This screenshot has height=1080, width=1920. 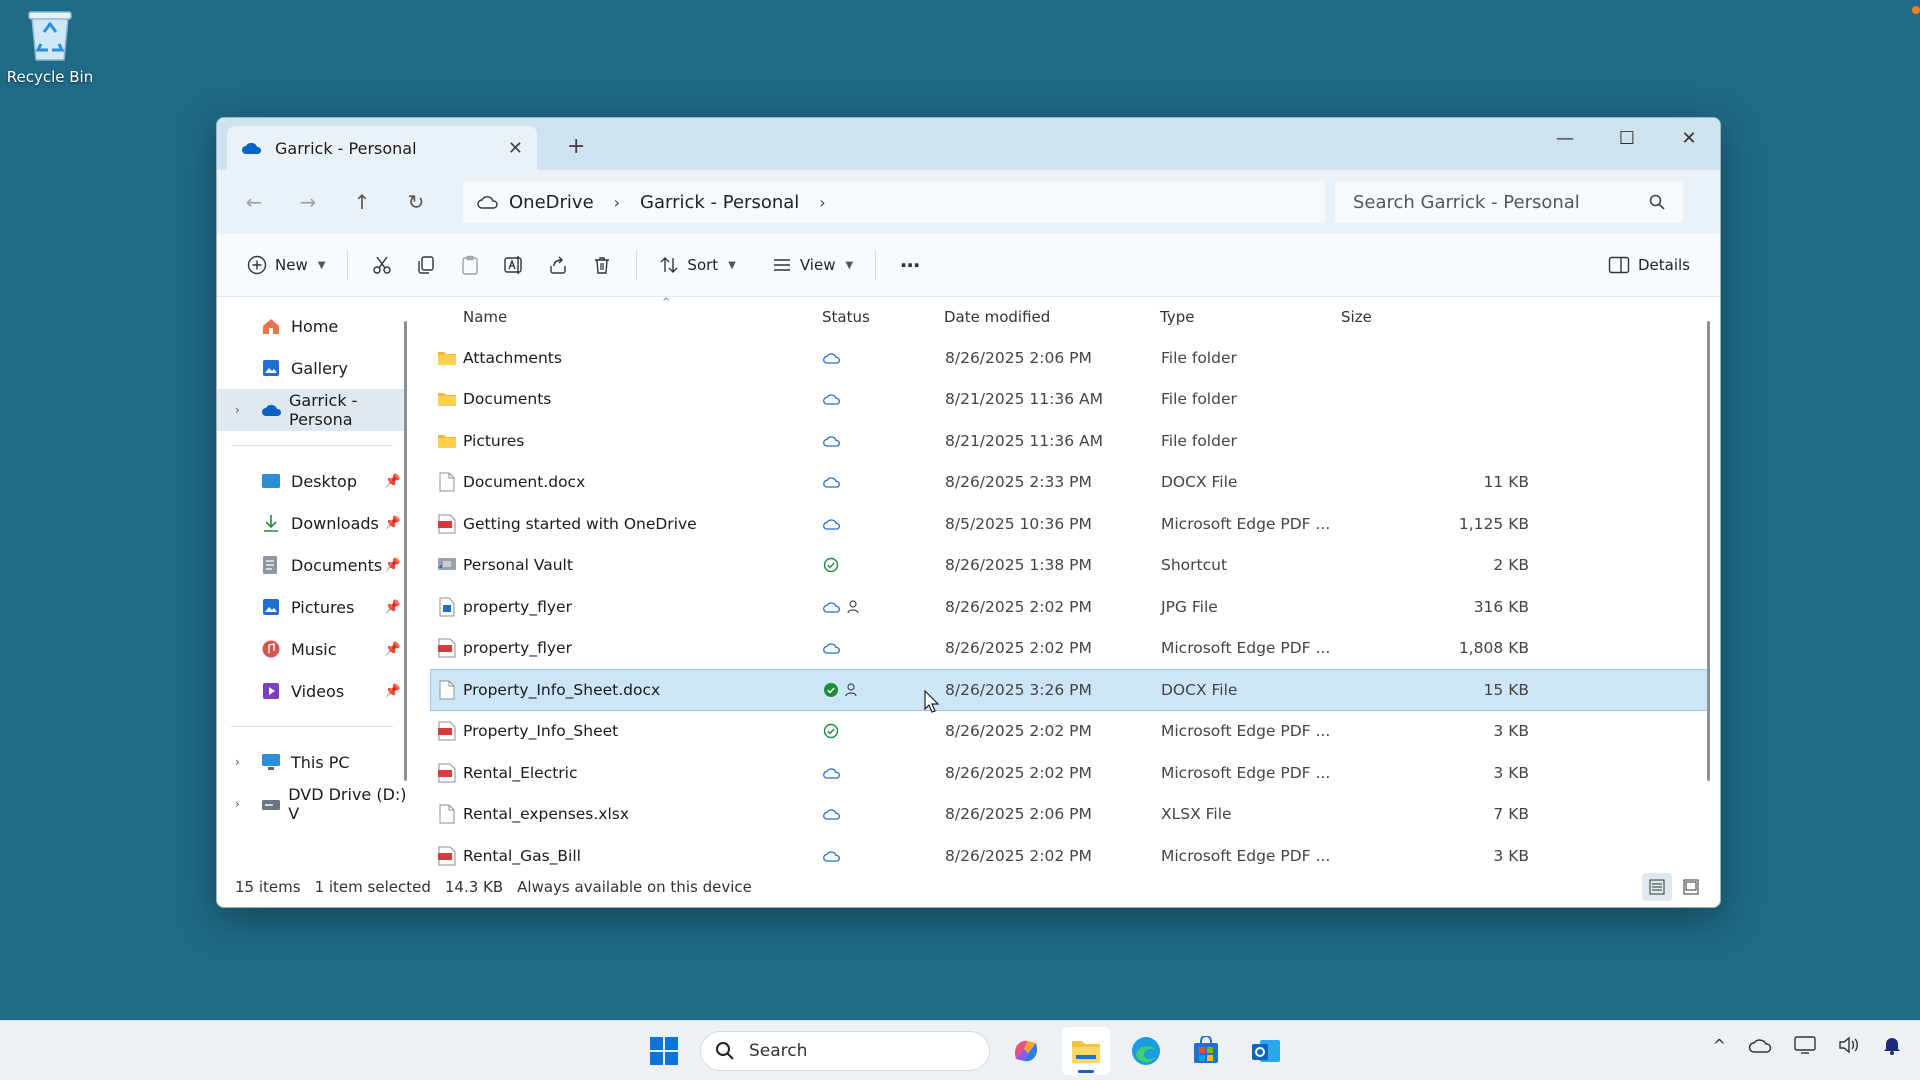 What do you see at coordinates (312, 326) in the screenshot?
I see `sidebar-item-home: Home` at bounding box center [312, 326].